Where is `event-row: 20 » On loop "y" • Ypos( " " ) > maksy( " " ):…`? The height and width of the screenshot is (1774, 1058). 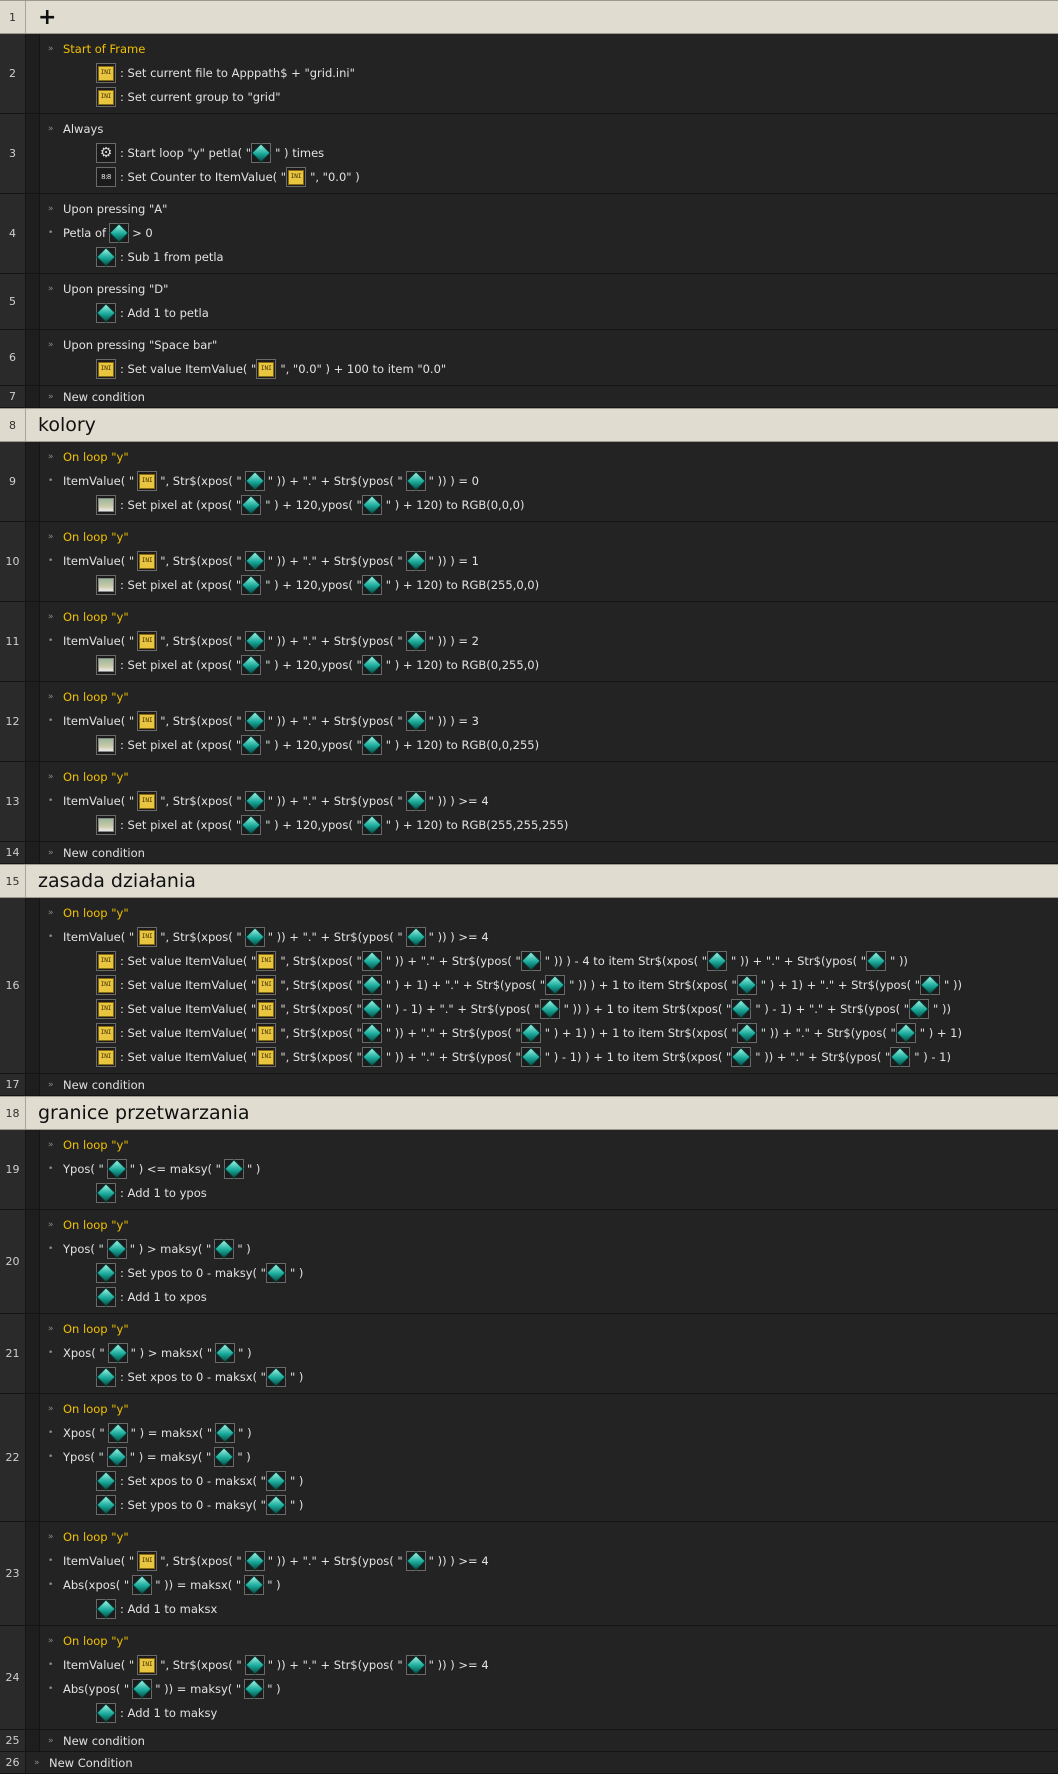 event-row: 20 » On loop "y" • Ypos( " " ) > maksy( " " ):… is located at coordinates (529, 1262).